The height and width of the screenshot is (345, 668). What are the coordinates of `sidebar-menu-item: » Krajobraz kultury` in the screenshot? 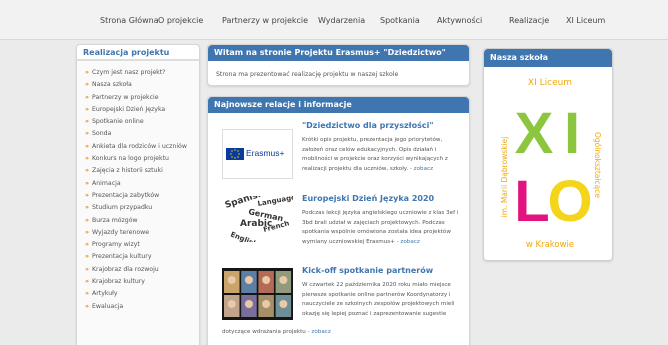 It's located at (138, 282).